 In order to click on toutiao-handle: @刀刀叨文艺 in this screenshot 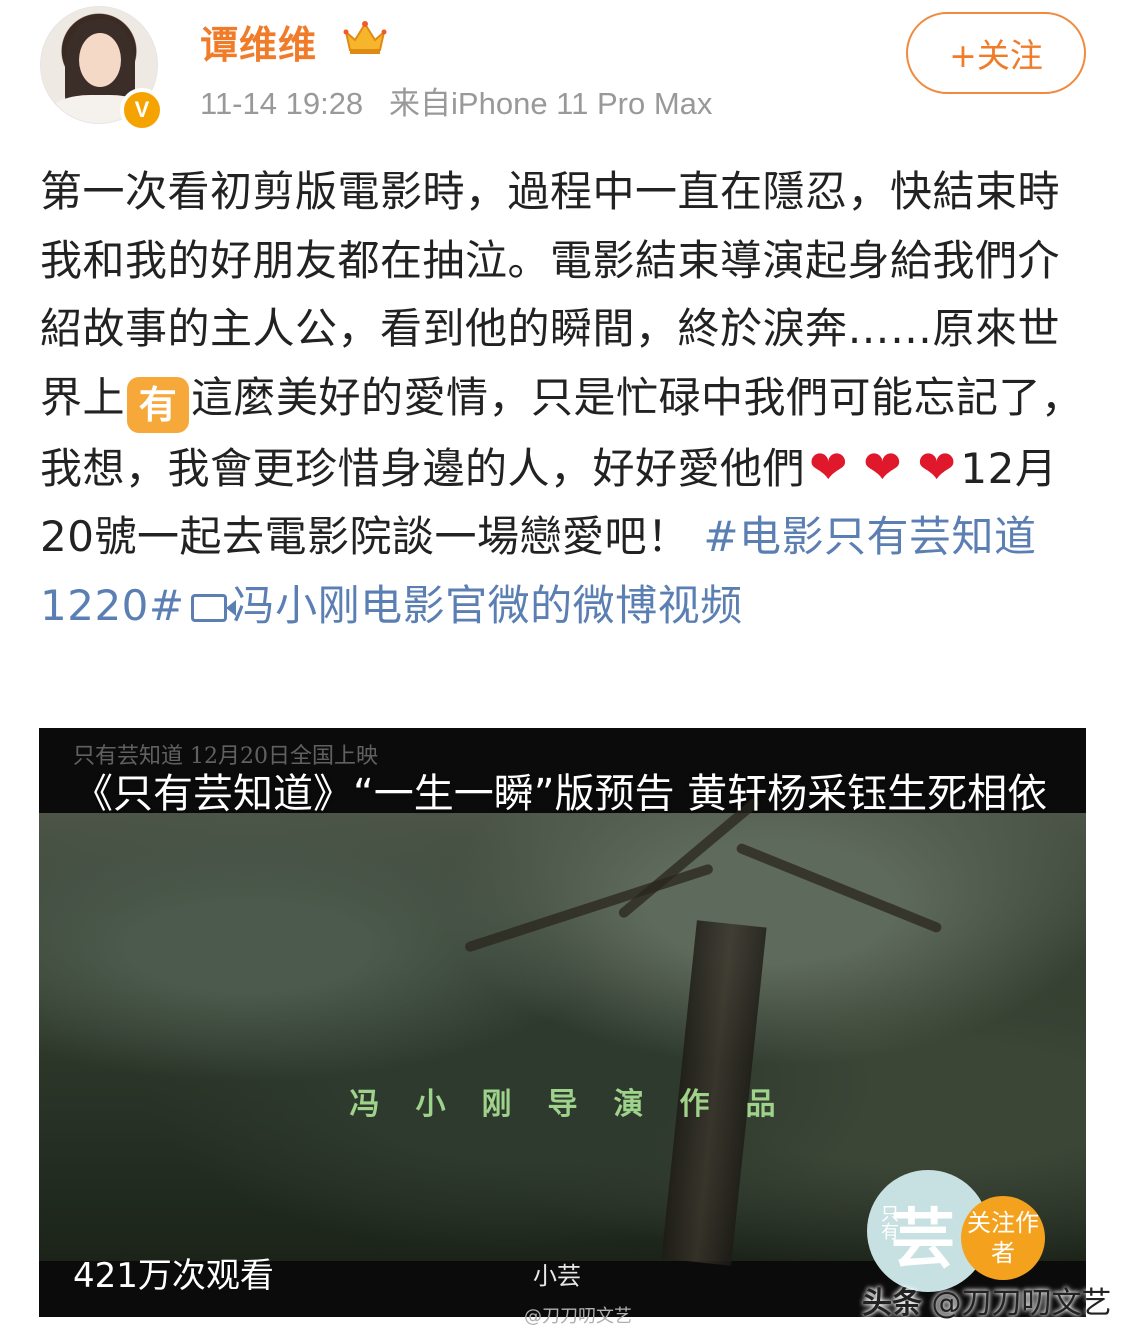, I will do `click(1021, 1303)`.